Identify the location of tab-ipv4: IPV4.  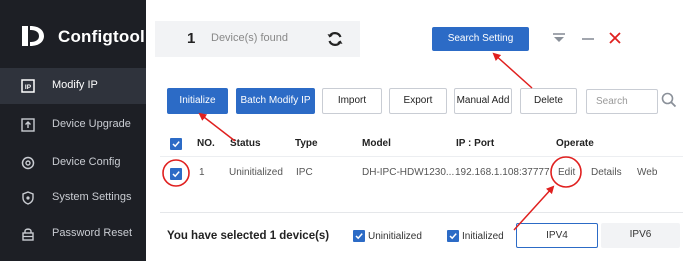
(557, 235).